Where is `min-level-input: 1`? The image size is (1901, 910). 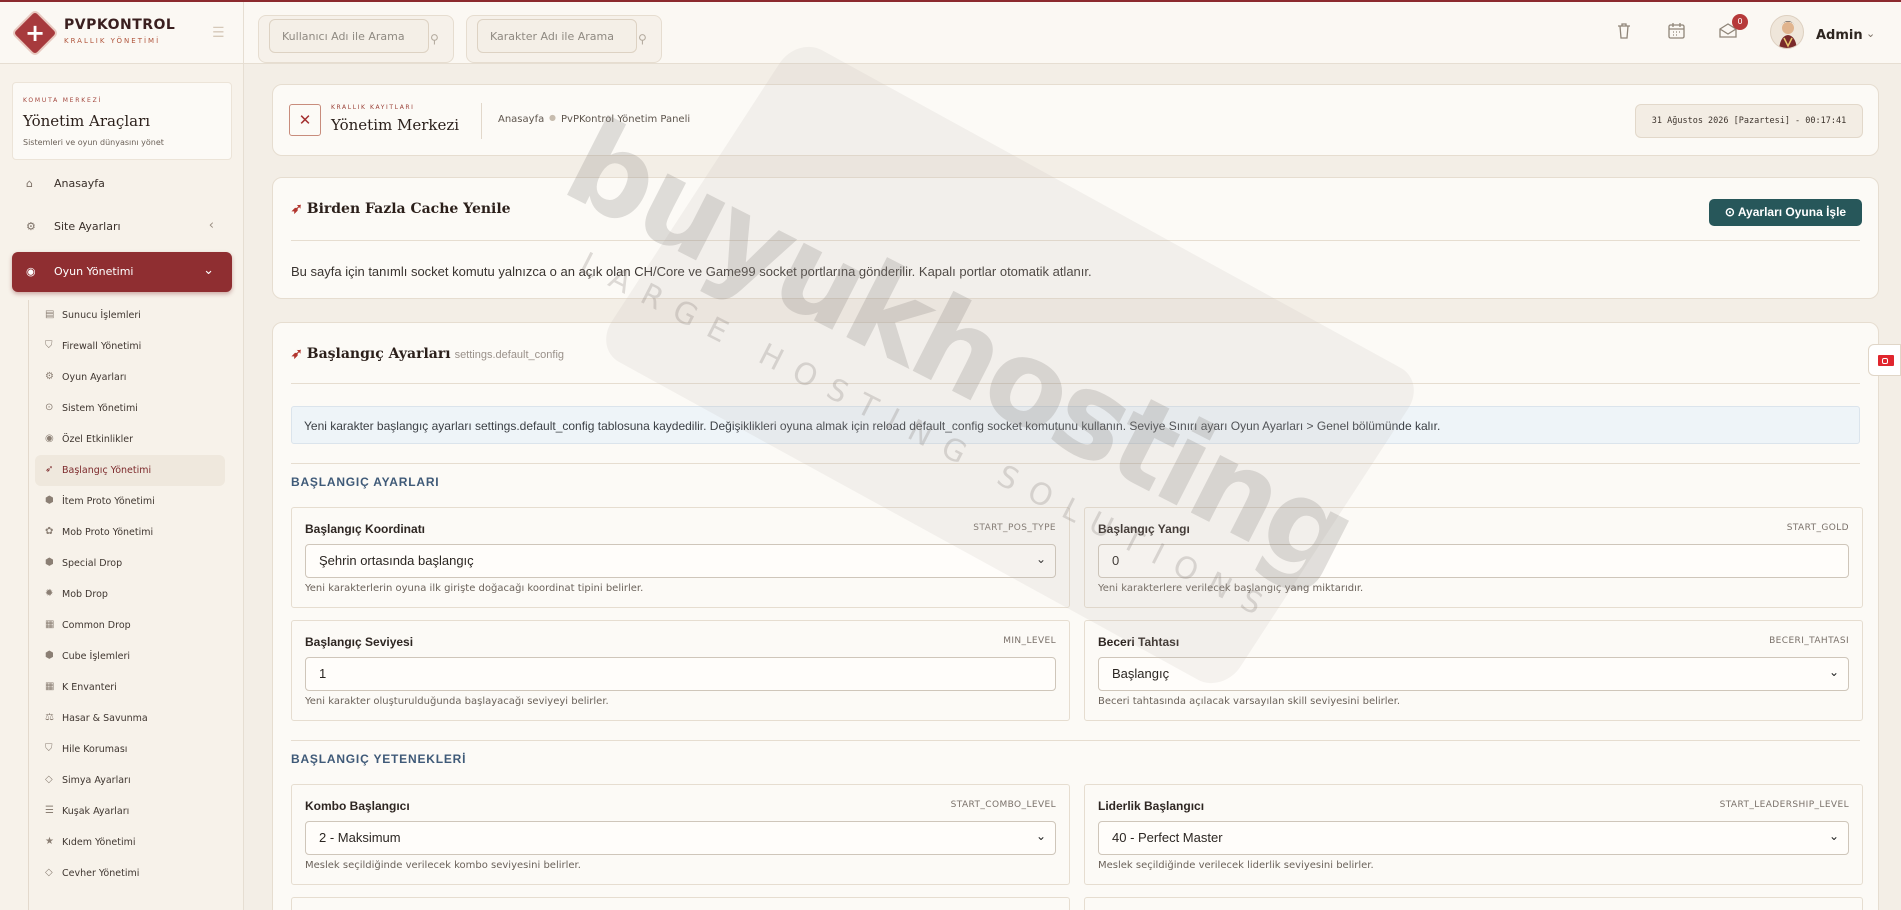
min-level-input: 1 is located at coordinates (680, 674).